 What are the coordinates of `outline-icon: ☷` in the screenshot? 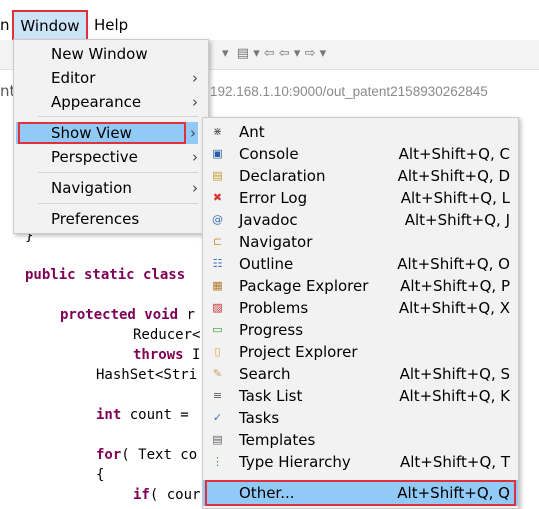 It's located at (217, 263).